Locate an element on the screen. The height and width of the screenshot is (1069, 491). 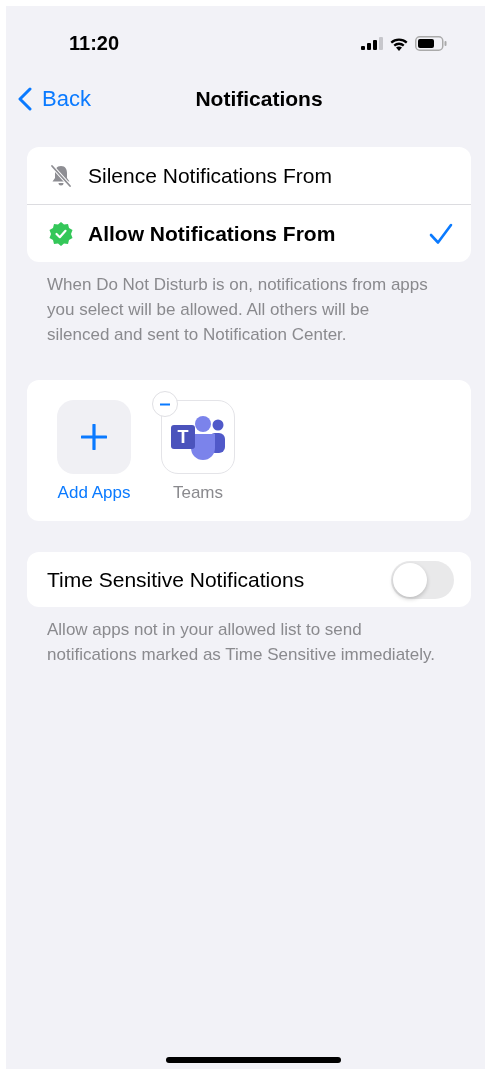
remove-button is located at coordinates (165, 404).